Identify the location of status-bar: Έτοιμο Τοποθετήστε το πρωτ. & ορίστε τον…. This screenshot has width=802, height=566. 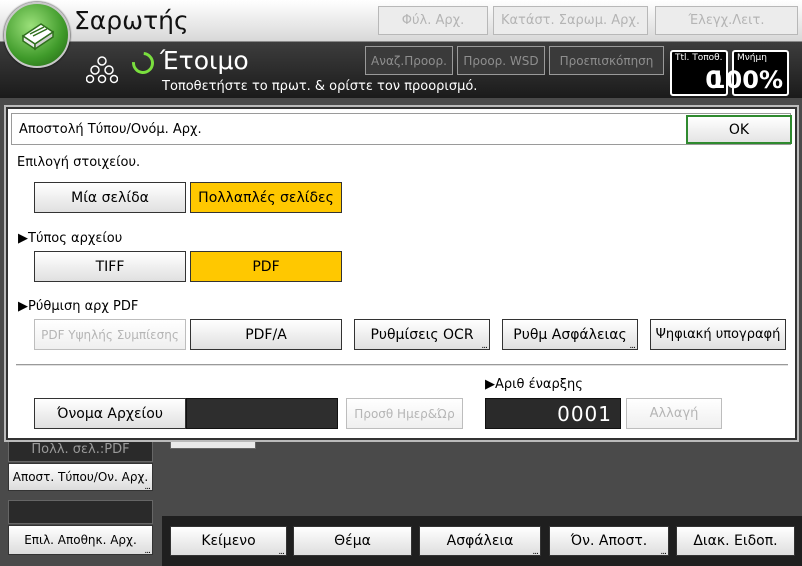
(401, 70).